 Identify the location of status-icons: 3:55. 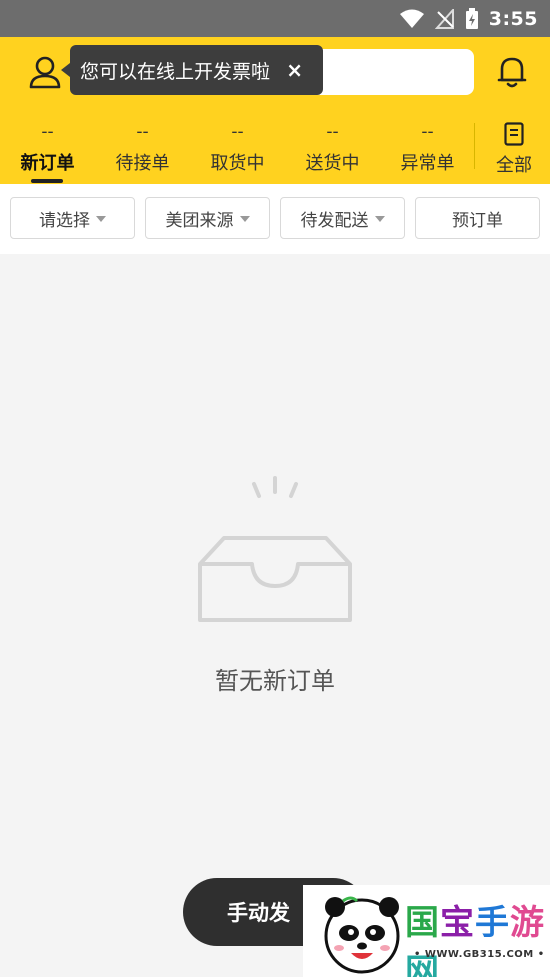
(468, 18).